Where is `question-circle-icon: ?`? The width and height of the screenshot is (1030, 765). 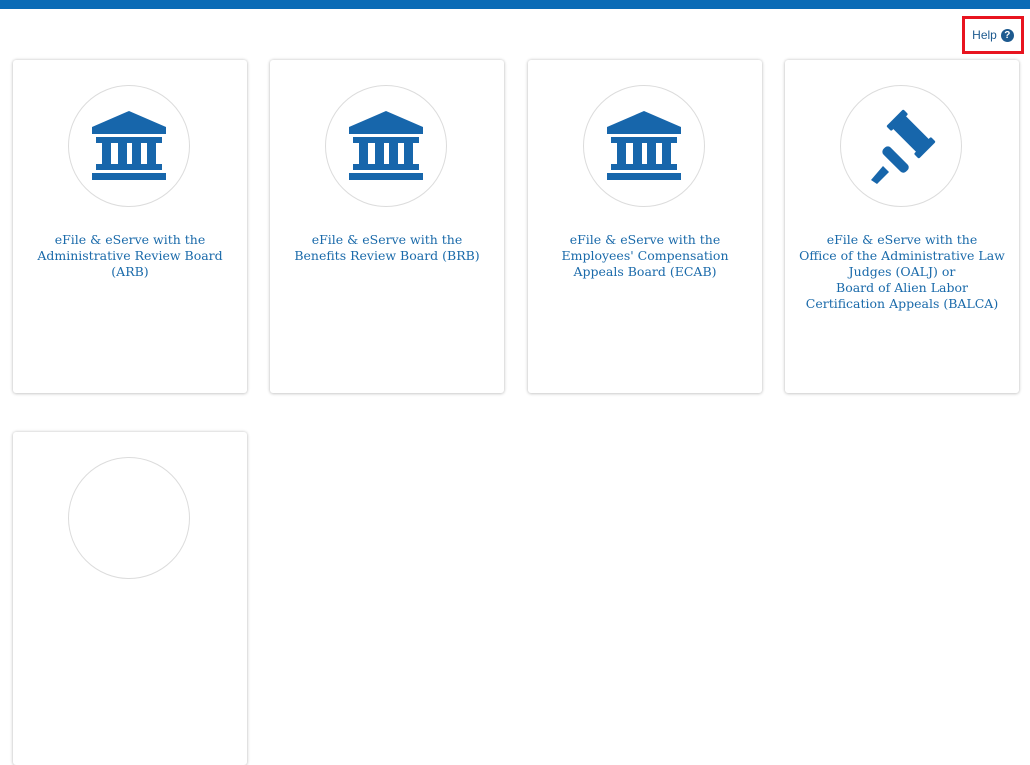
question-circle-icon: ? is located at coordinates (1007, 35).